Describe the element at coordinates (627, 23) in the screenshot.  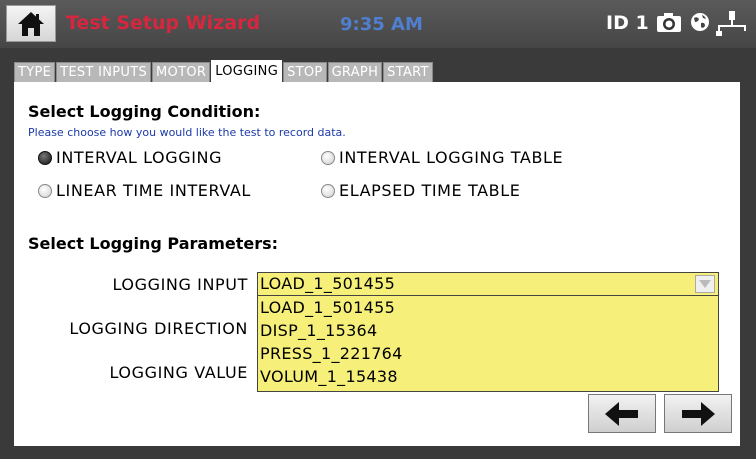
I see `station-id: ID 1` at that location.